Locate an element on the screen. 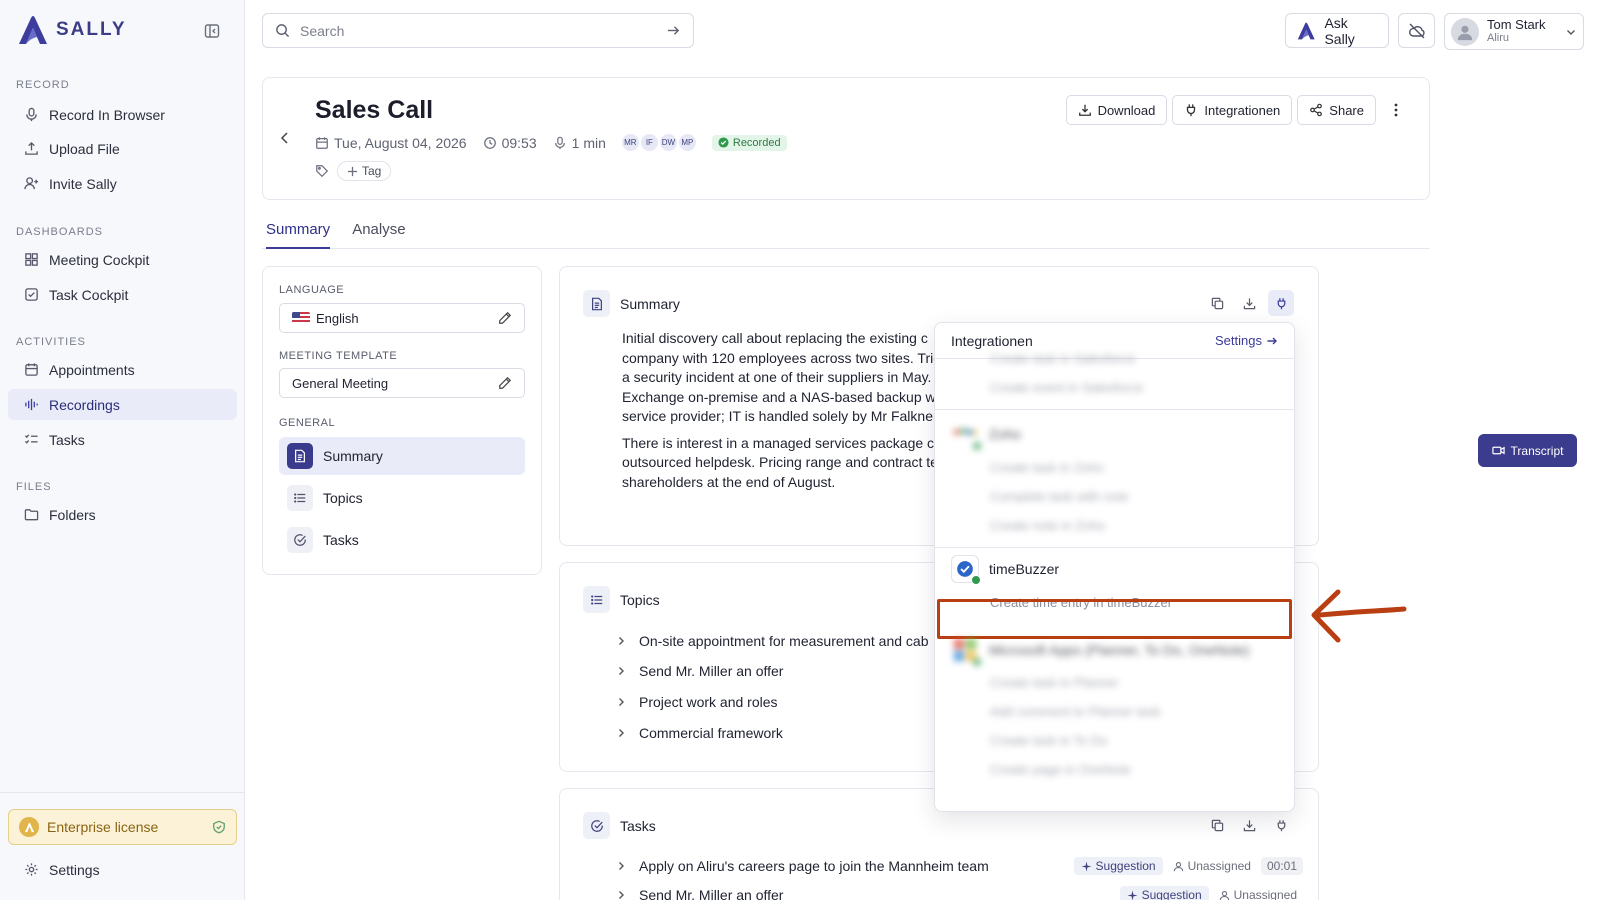  topic-item: Send Mr. Miller an offer is located at coordinates (699, 671).